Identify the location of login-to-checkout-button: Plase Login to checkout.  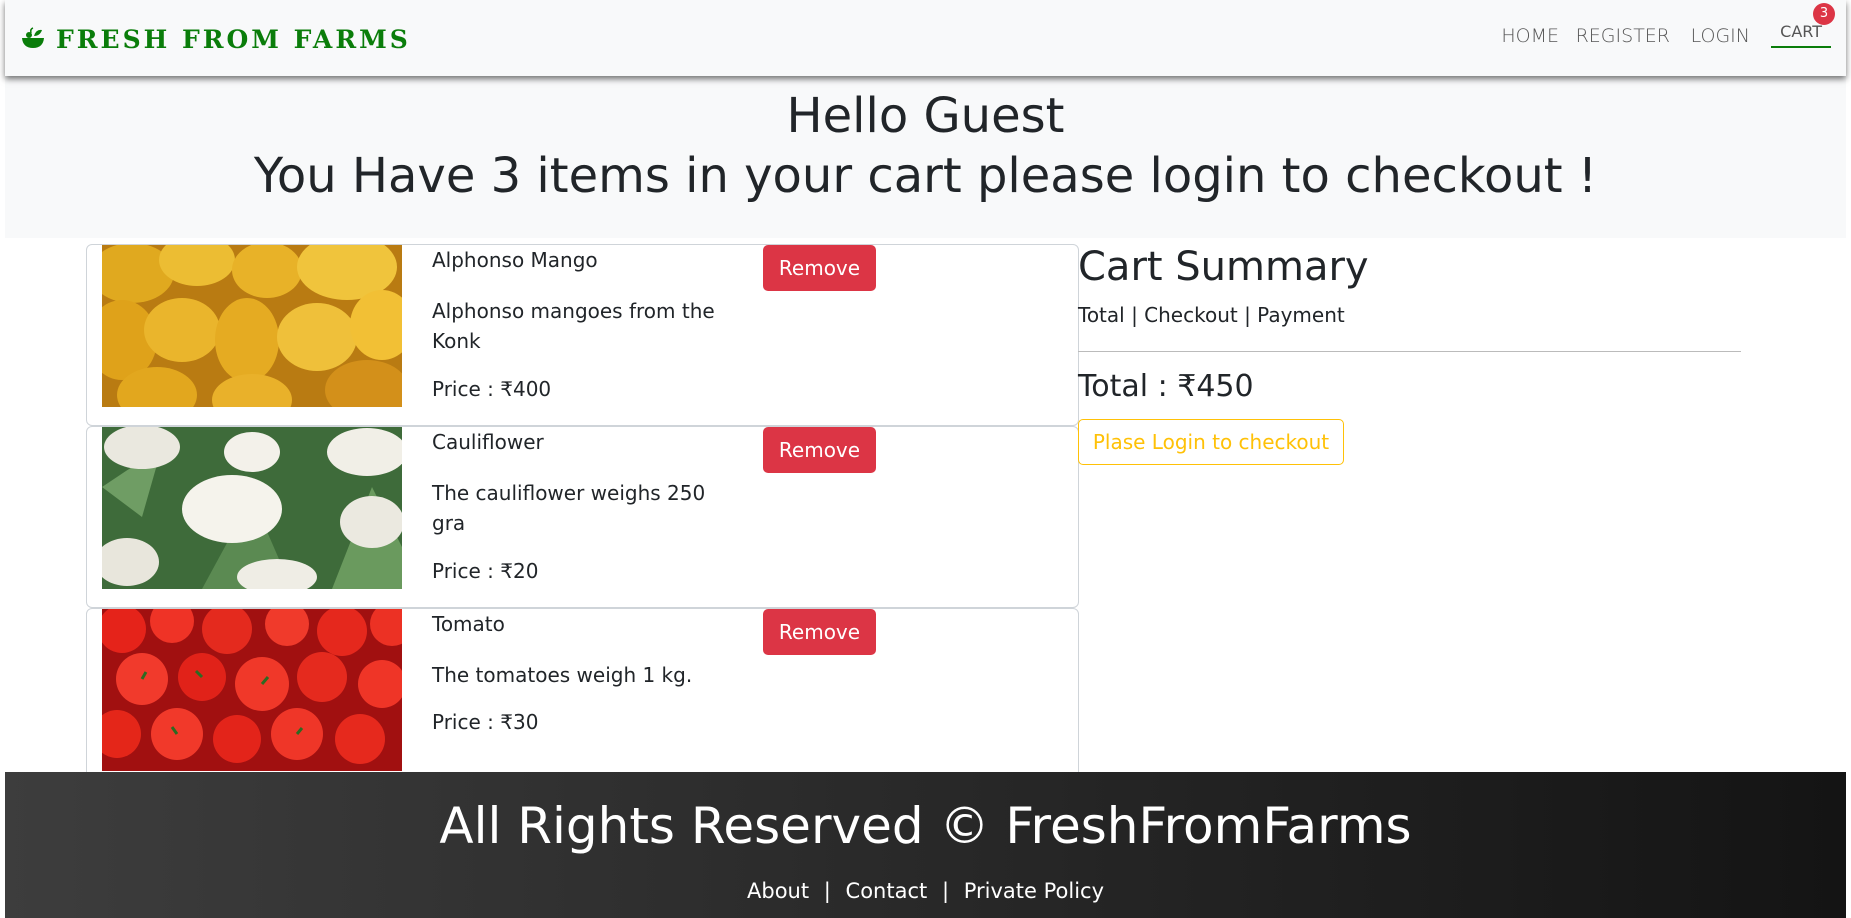
(1211, 442).